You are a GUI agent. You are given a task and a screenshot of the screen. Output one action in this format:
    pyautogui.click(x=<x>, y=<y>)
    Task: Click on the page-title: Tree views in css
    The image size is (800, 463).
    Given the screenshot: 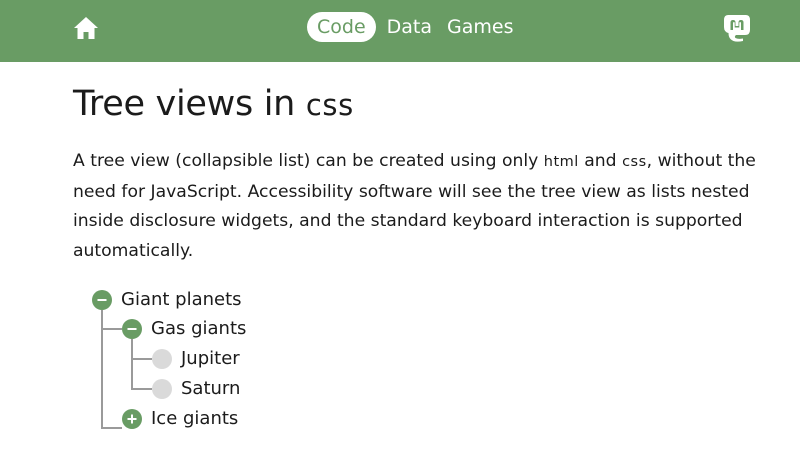 What is the action you would take?
    pyautogui.click(x=213, y=104)
    